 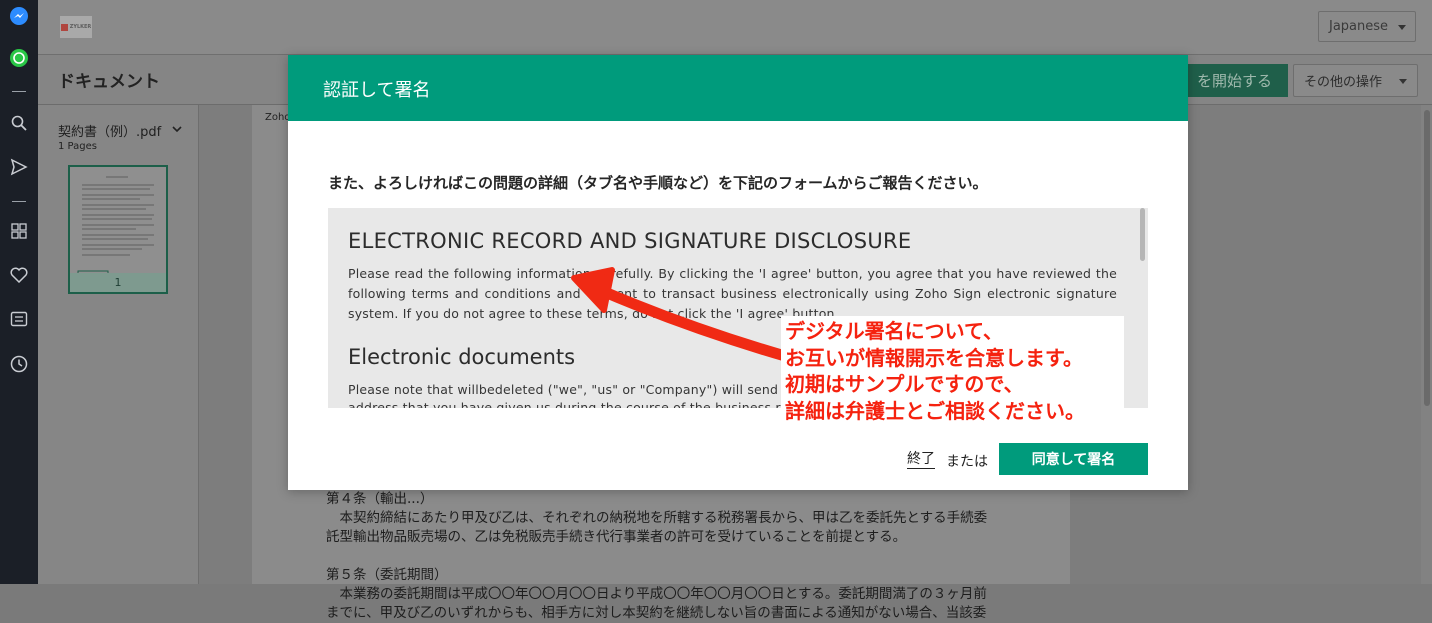 What do you see at coordinates (118, 282) in the screenshot?
I see `thumbnail-page-number: 1` at bounding box center [118, 282].